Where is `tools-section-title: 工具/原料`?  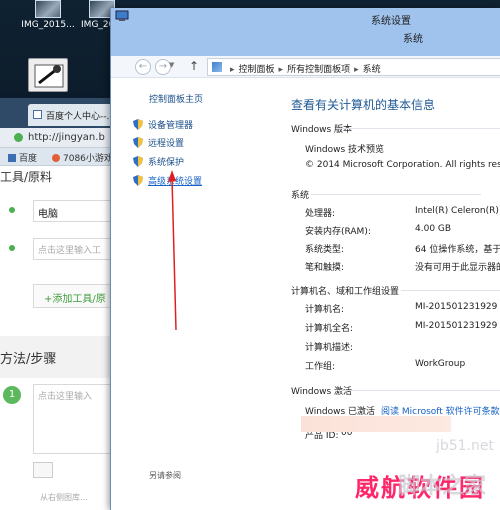 tools-section-title: 工具/原料 is located at coordinates (26, 177).